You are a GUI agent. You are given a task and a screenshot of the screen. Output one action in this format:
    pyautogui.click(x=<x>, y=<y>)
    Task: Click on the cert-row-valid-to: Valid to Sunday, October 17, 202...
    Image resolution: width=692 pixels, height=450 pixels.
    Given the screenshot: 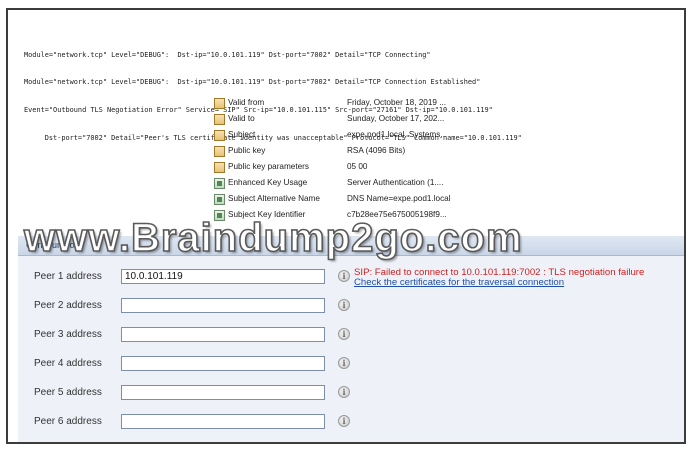 What is the action you would take?
    pyautogui.click(x=354, y=119)
    